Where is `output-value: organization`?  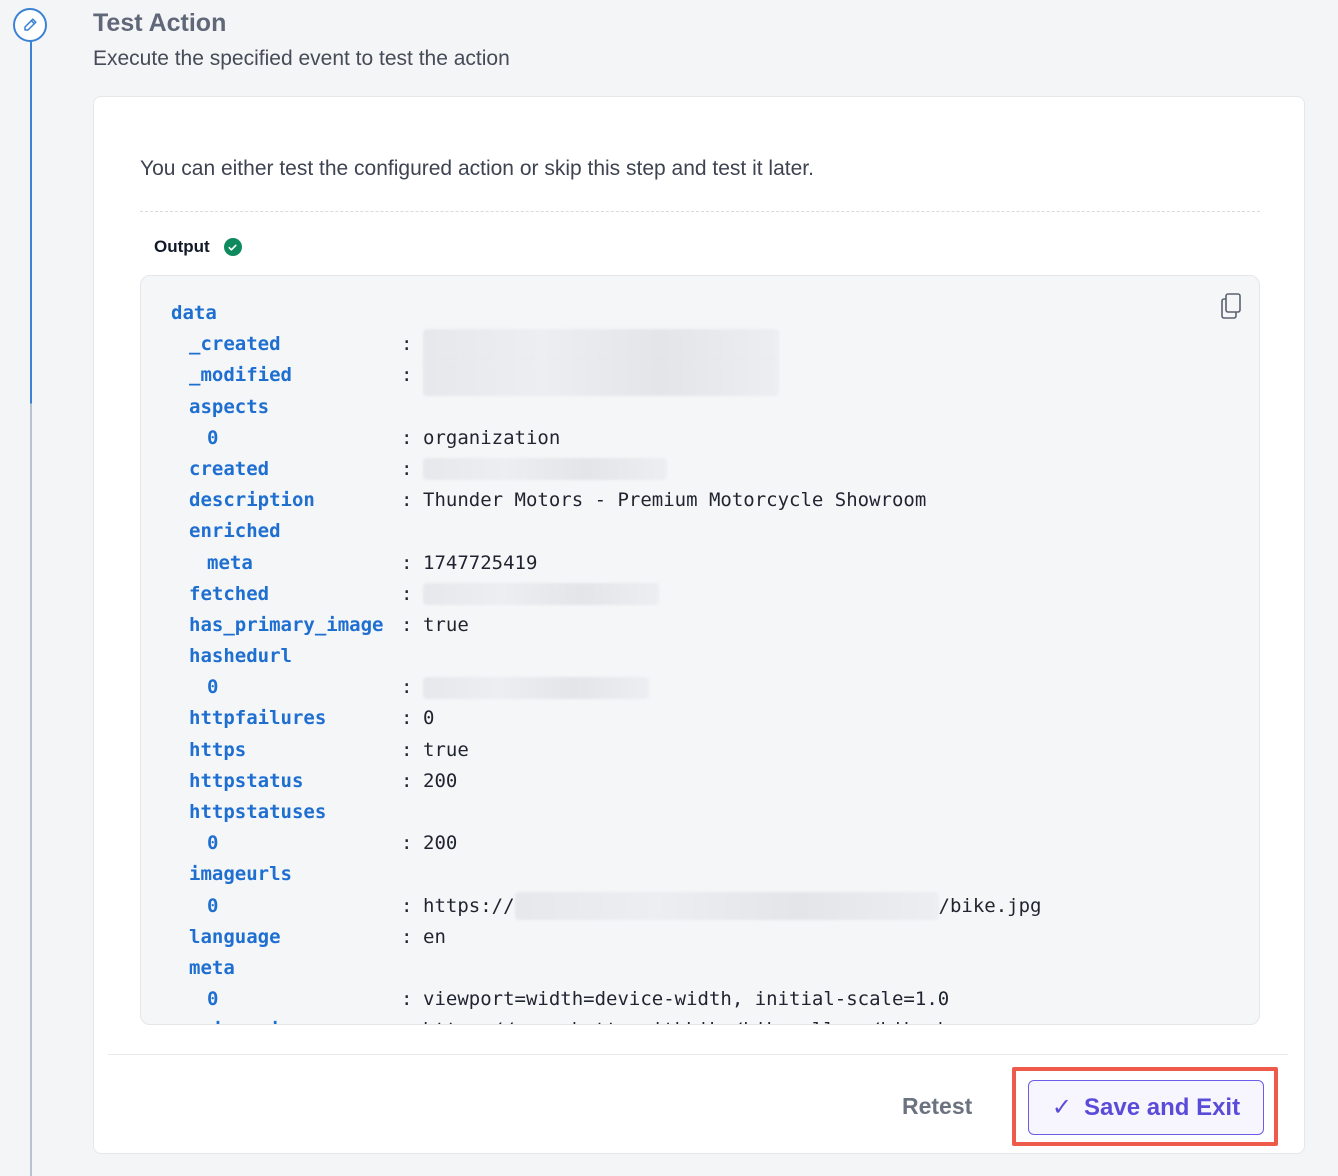 output-value: organization is located at coordinates (492, 437).